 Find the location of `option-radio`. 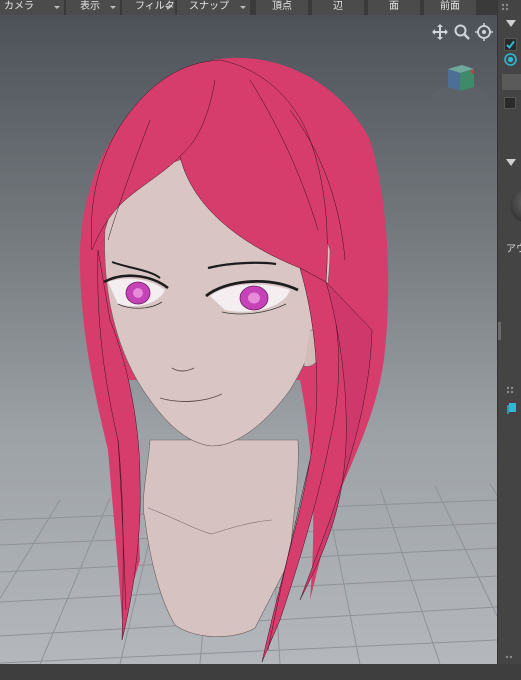

option-radio is located at coordinates (510, 59).